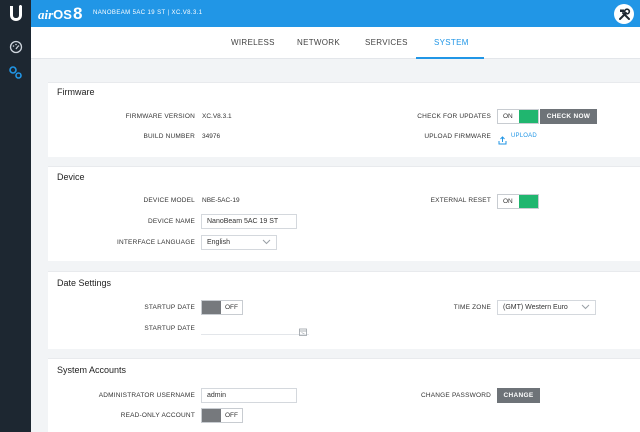  I want to click on tab-wireless: WIRELESS, so click(253, 42).